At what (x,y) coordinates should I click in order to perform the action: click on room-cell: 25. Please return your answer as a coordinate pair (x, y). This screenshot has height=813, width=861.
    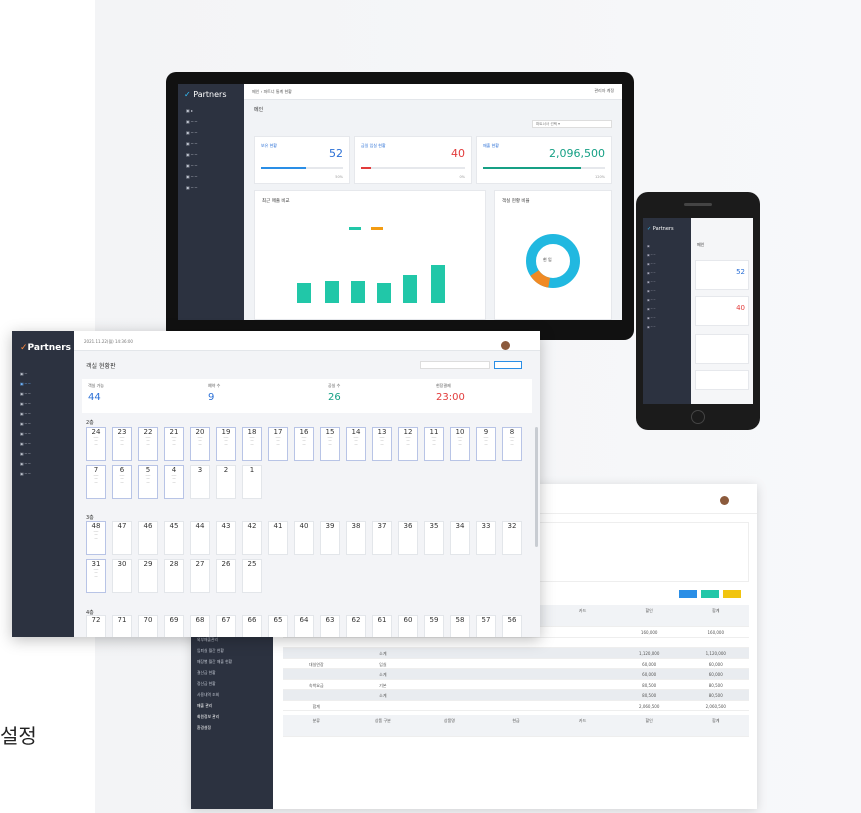
    Looking at the image, I should click on (252, 576).